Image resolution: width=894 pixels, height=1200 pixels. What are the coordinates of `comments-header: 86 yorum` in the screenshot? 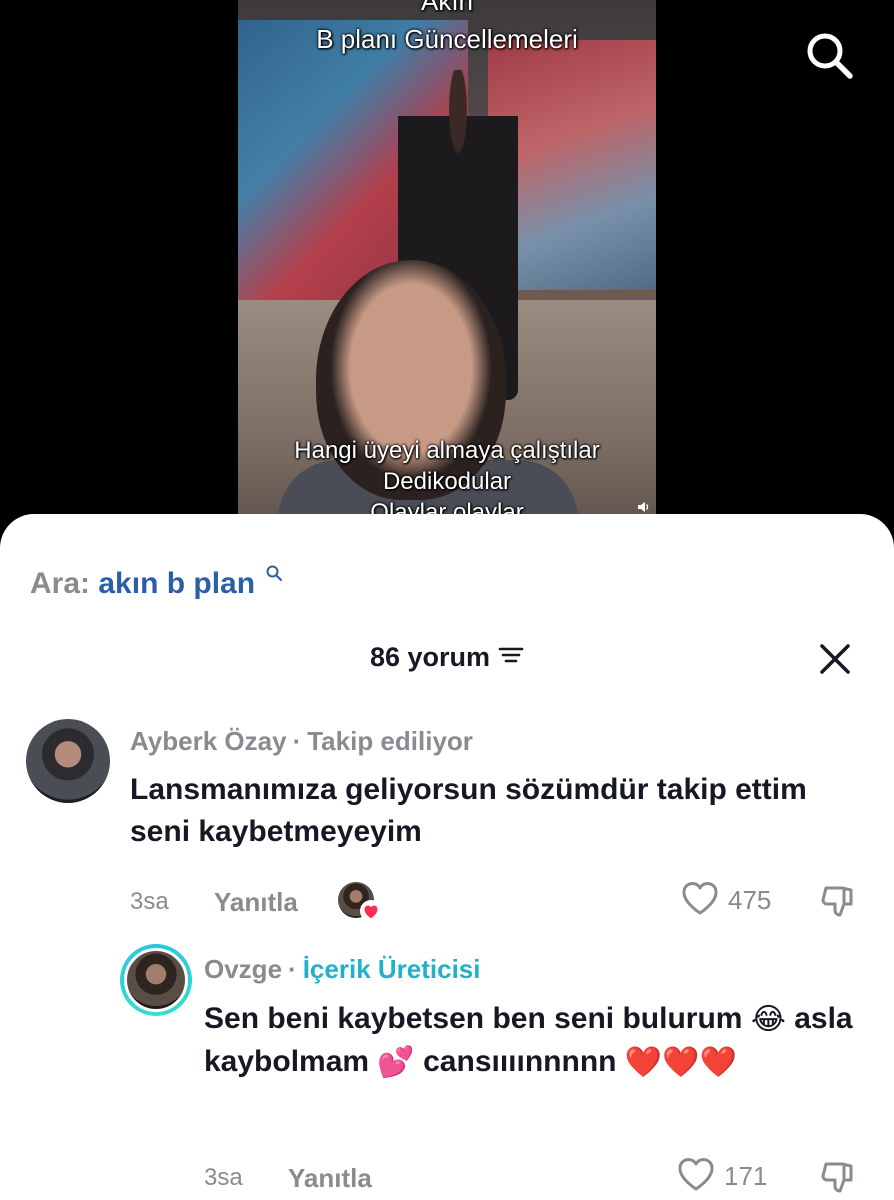 It's located at (447, 657).